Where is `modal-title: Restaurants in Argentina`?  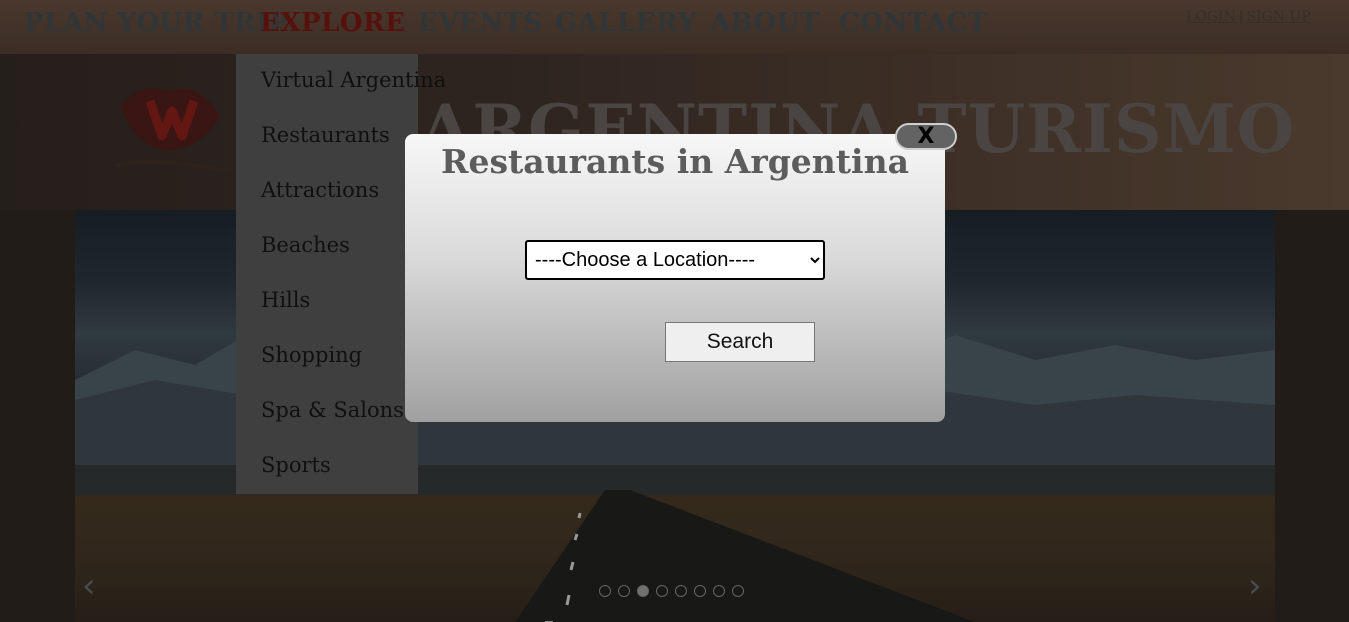 modal-title: Restaurants in Argentina is located at coordinates (675, 161).